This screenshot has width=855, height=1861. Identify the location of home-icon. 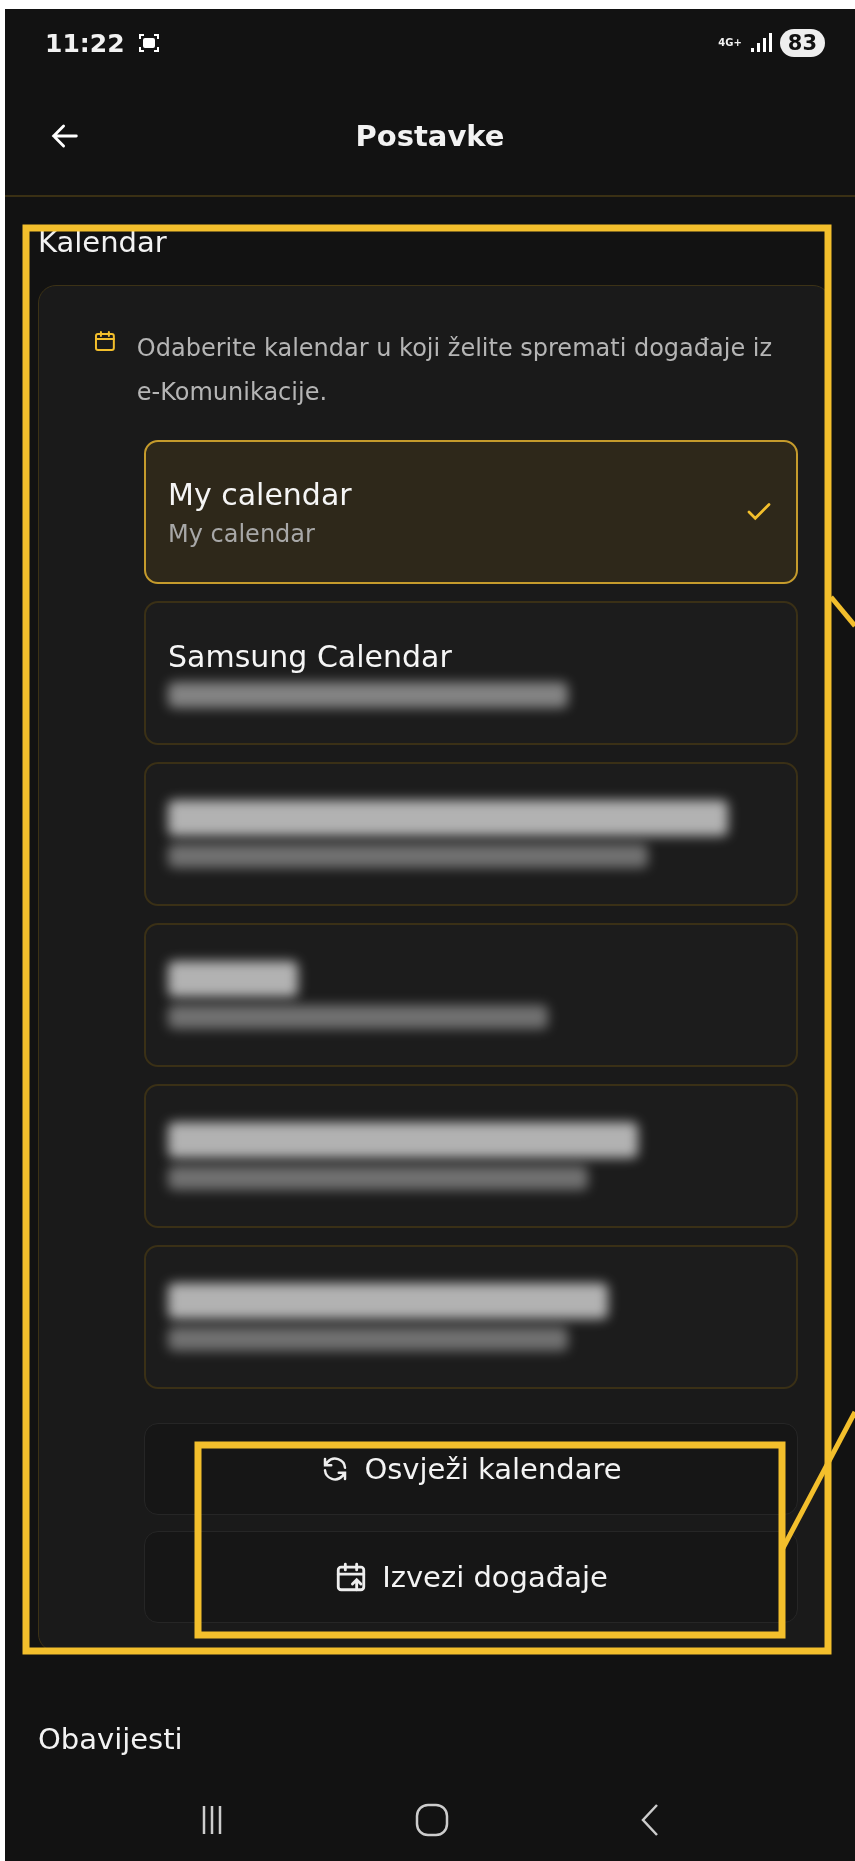
(432, 1820).